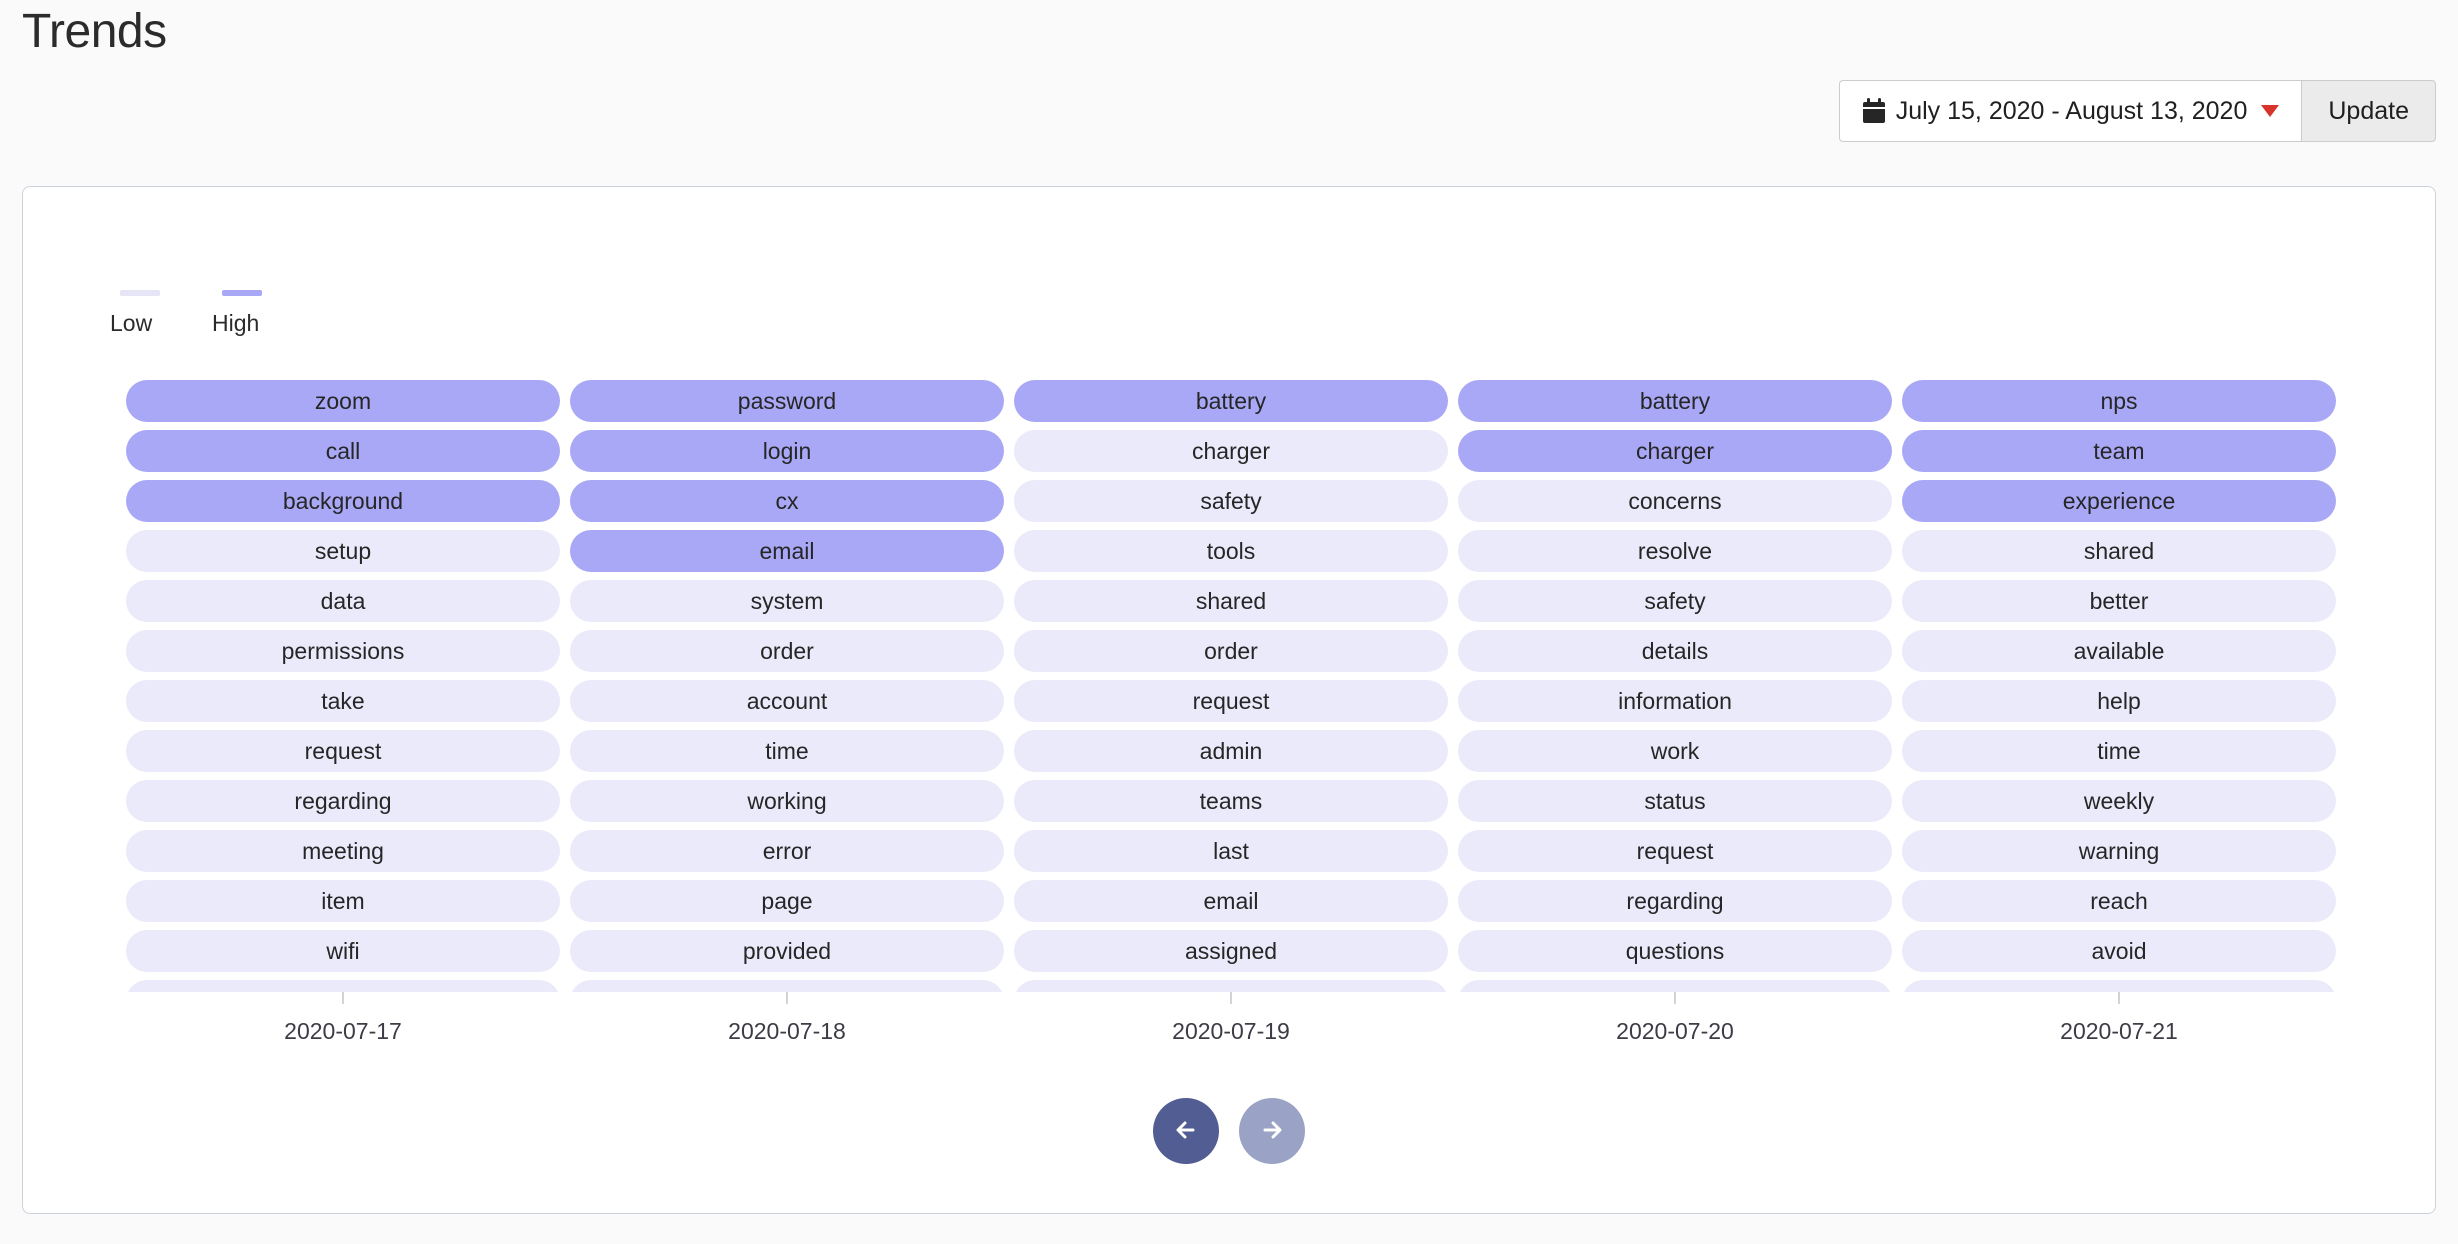 The width and height of the screenshot is (2458, 1244). What do you see at coordinates (343, 601) in the screenshot?
I see `term-pill: data` at bounding box center [343, 601].